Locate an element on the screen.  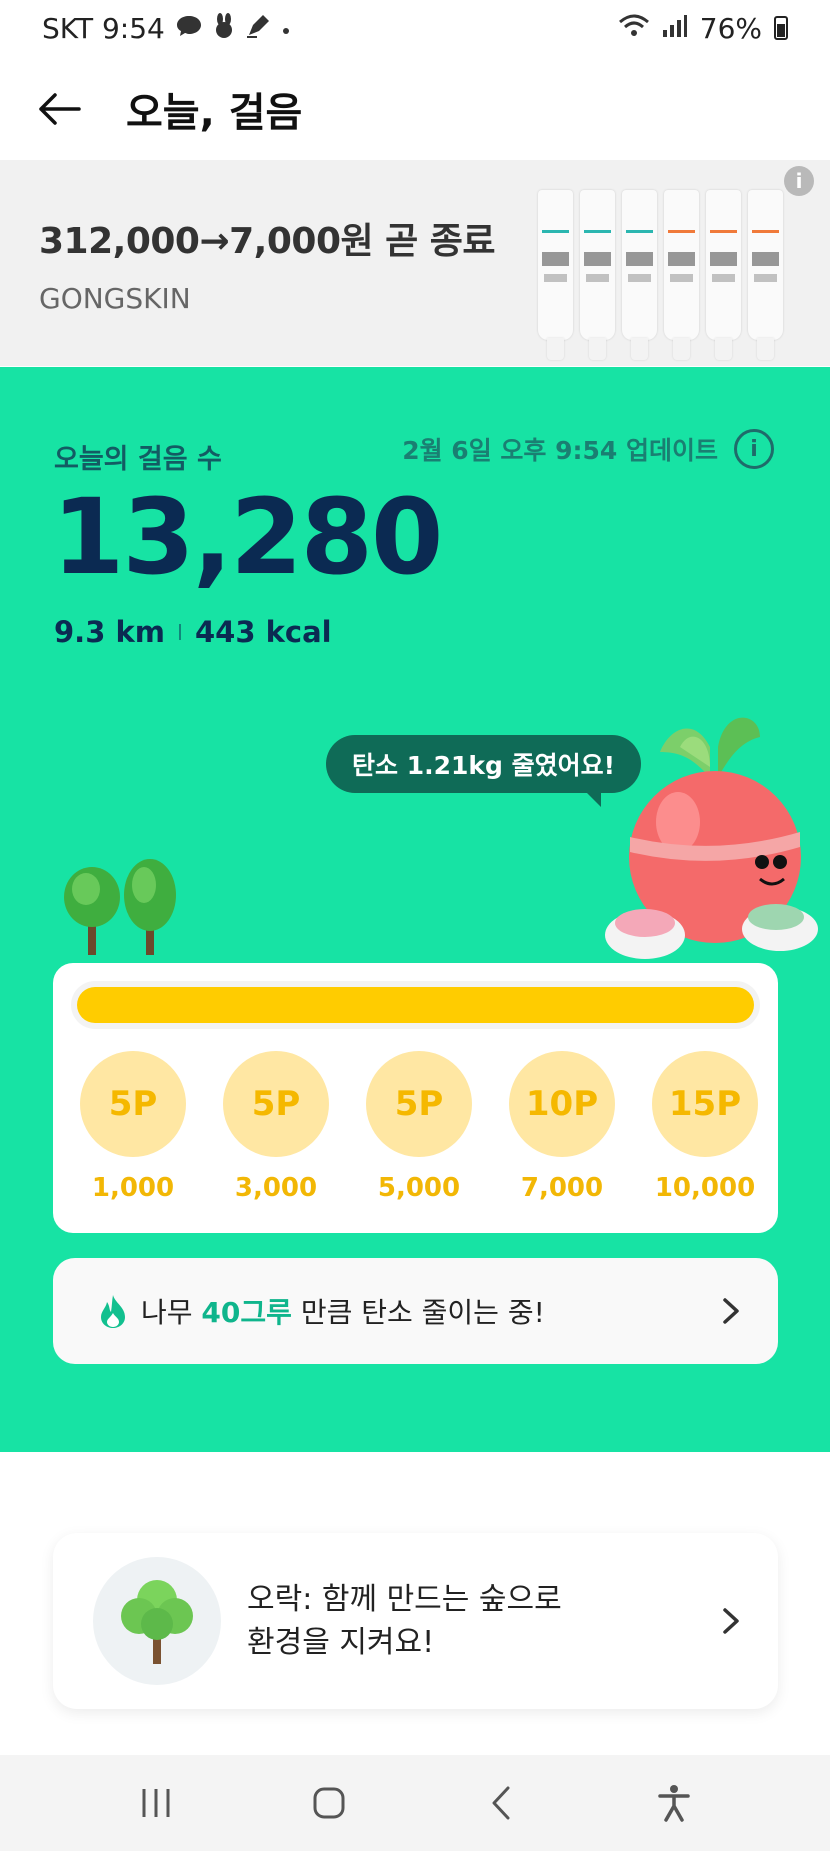
distance: 9.3 km is located at coordinates (109, 632).